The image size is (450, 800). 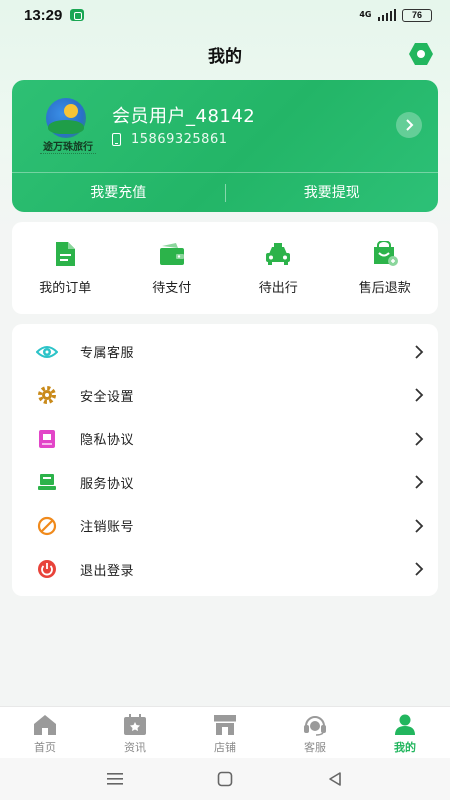 I want to click on logo-decoration, so click(x=68, y=154).